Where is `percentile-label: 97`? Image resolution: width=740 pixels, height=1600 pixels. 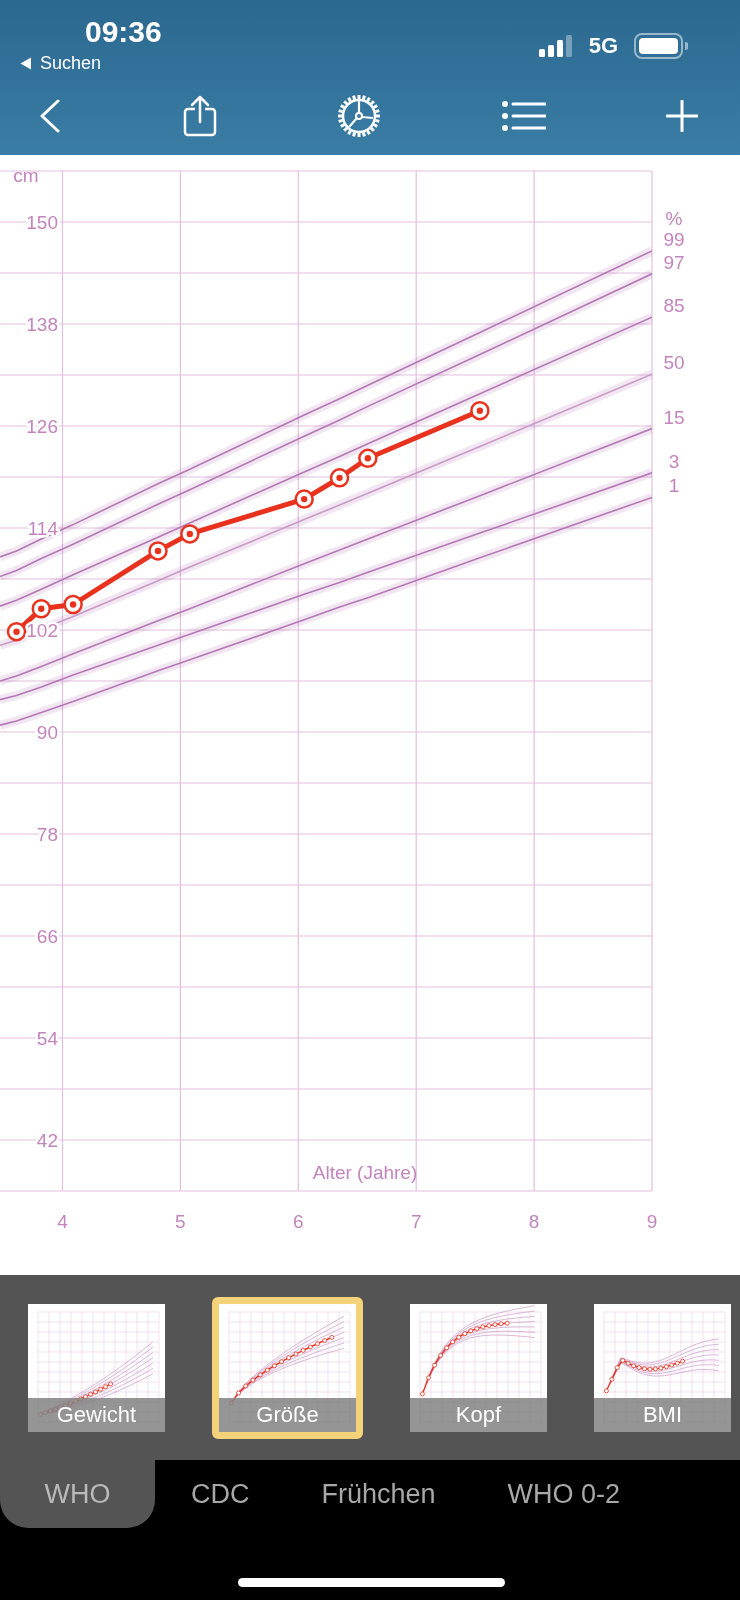 percentile-label: 97 is located at coordinates (674, 262).